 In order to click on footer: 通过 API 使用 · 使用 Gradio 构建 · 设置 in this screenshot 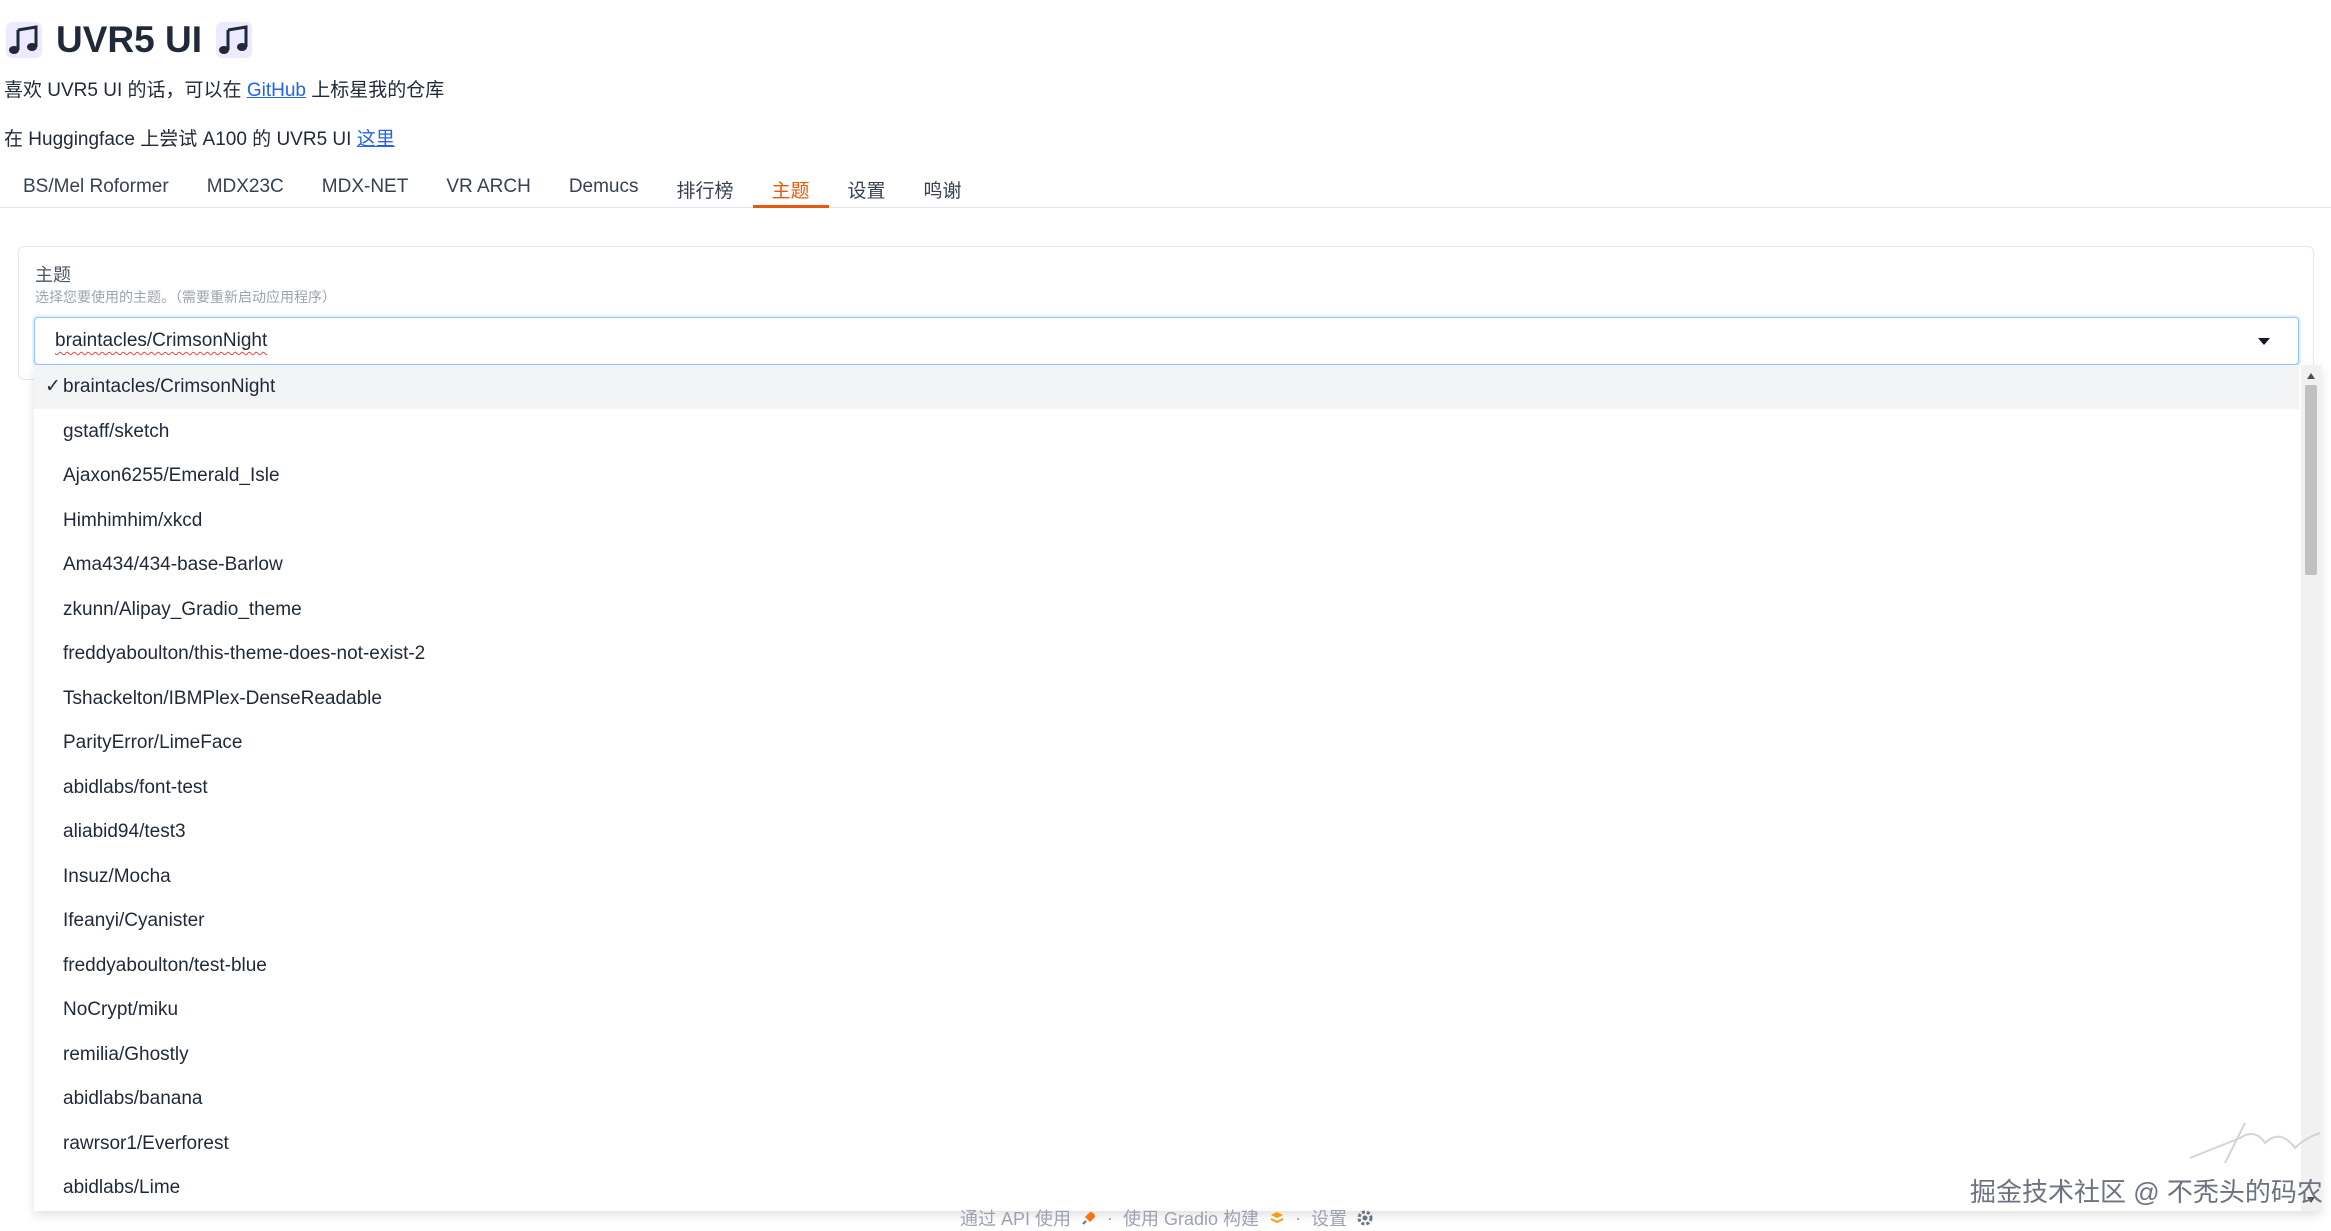, I will do `click(1166, 1218)`.